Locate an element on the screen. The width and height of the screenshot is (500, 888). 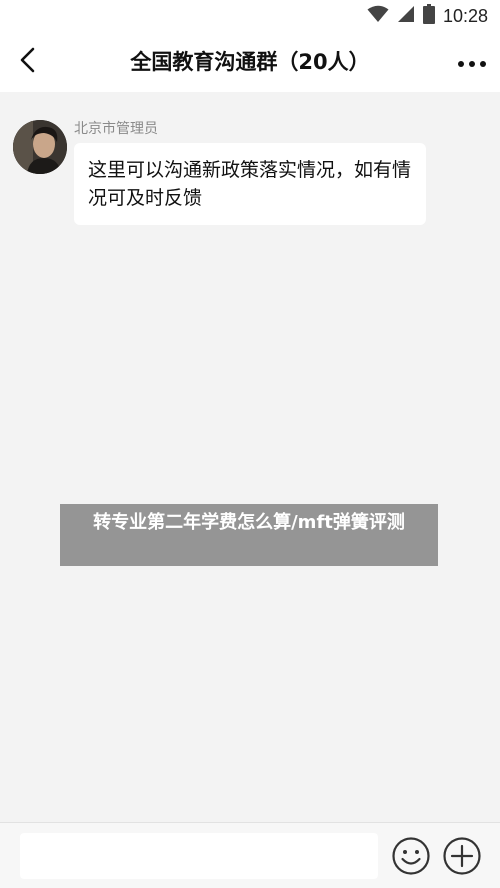
sender-name: 北京市管理员 is located at coordinates (116, 129).